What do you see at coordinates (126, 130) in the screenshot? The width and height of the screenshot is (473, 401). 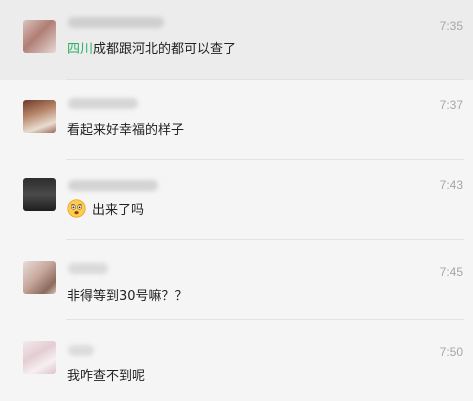 I see `message-preview: 看起来好幸福的样子` at bounding box center [126, 130].